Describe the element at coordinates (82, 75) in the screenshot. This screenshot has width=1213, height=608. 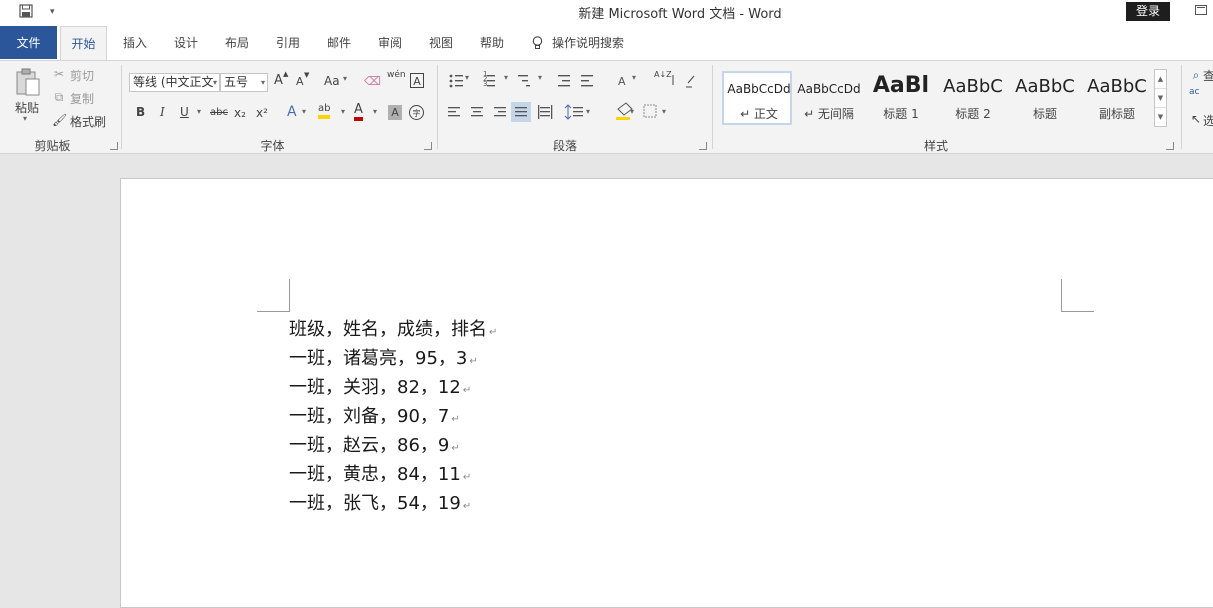
I see `cut-button: 剪切` at that location.